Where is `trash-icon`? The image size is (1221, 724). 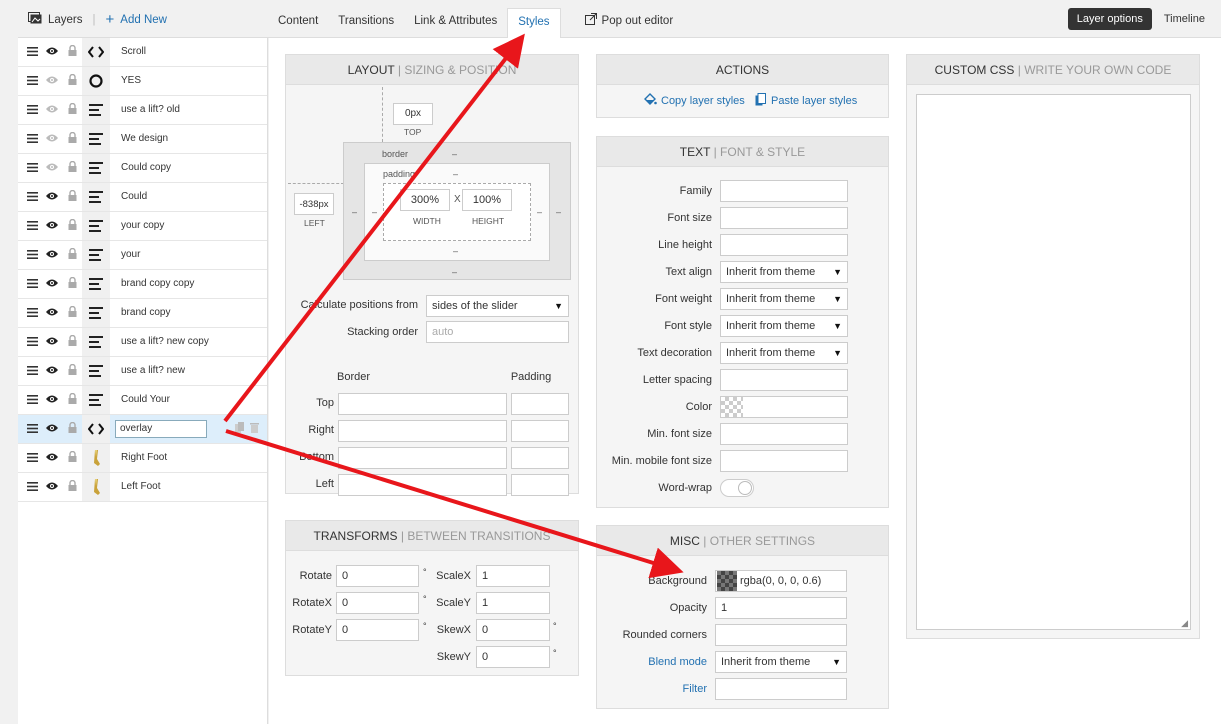
trash-icon is located at coordinates (254, 429).